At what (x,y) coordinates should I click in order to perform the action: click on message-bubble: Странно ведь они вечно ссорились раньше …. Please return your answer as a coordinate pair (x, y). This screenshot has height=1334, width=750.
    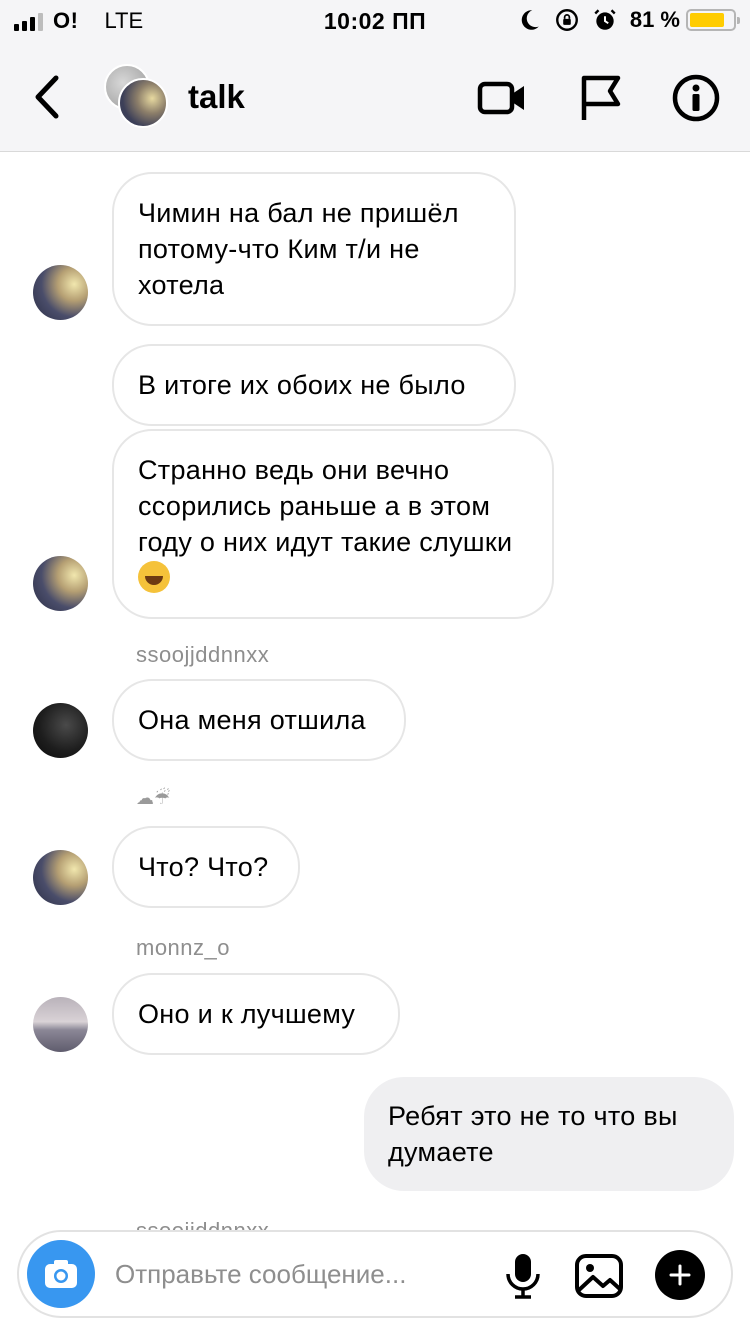
    Looking at the image, I should click on (333, 524).